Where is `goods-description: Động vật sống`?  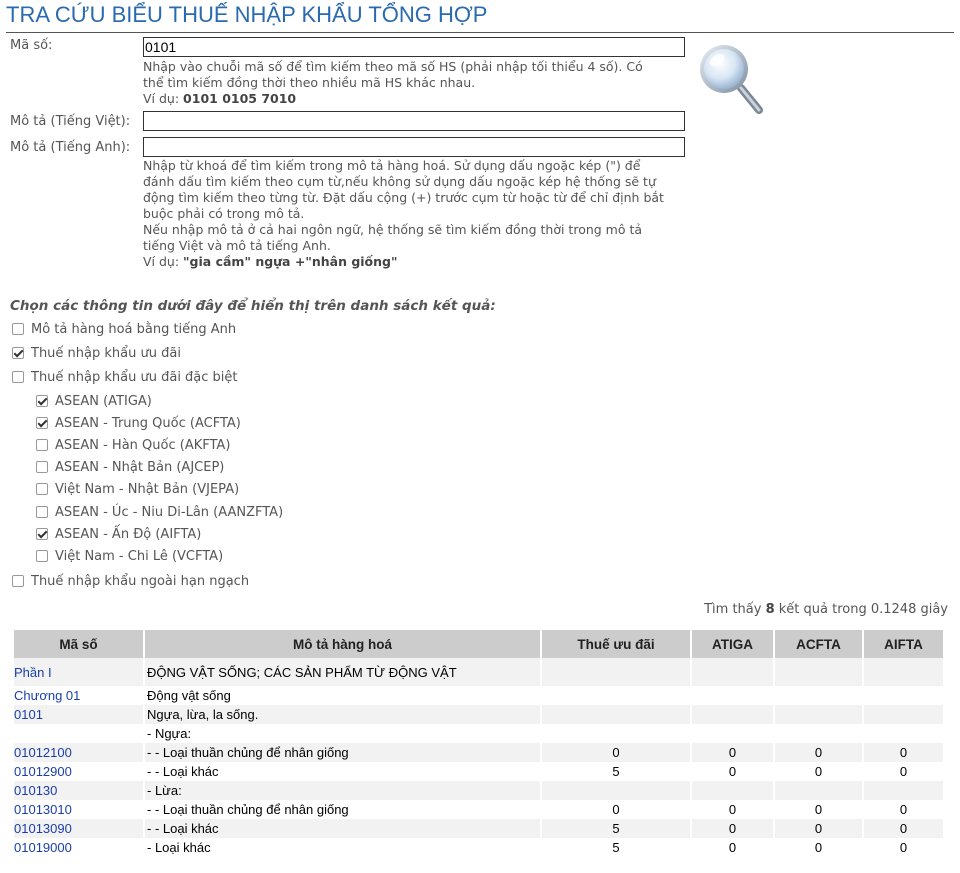 goods-description: Động vật sống is located at coordinates (189, 695).